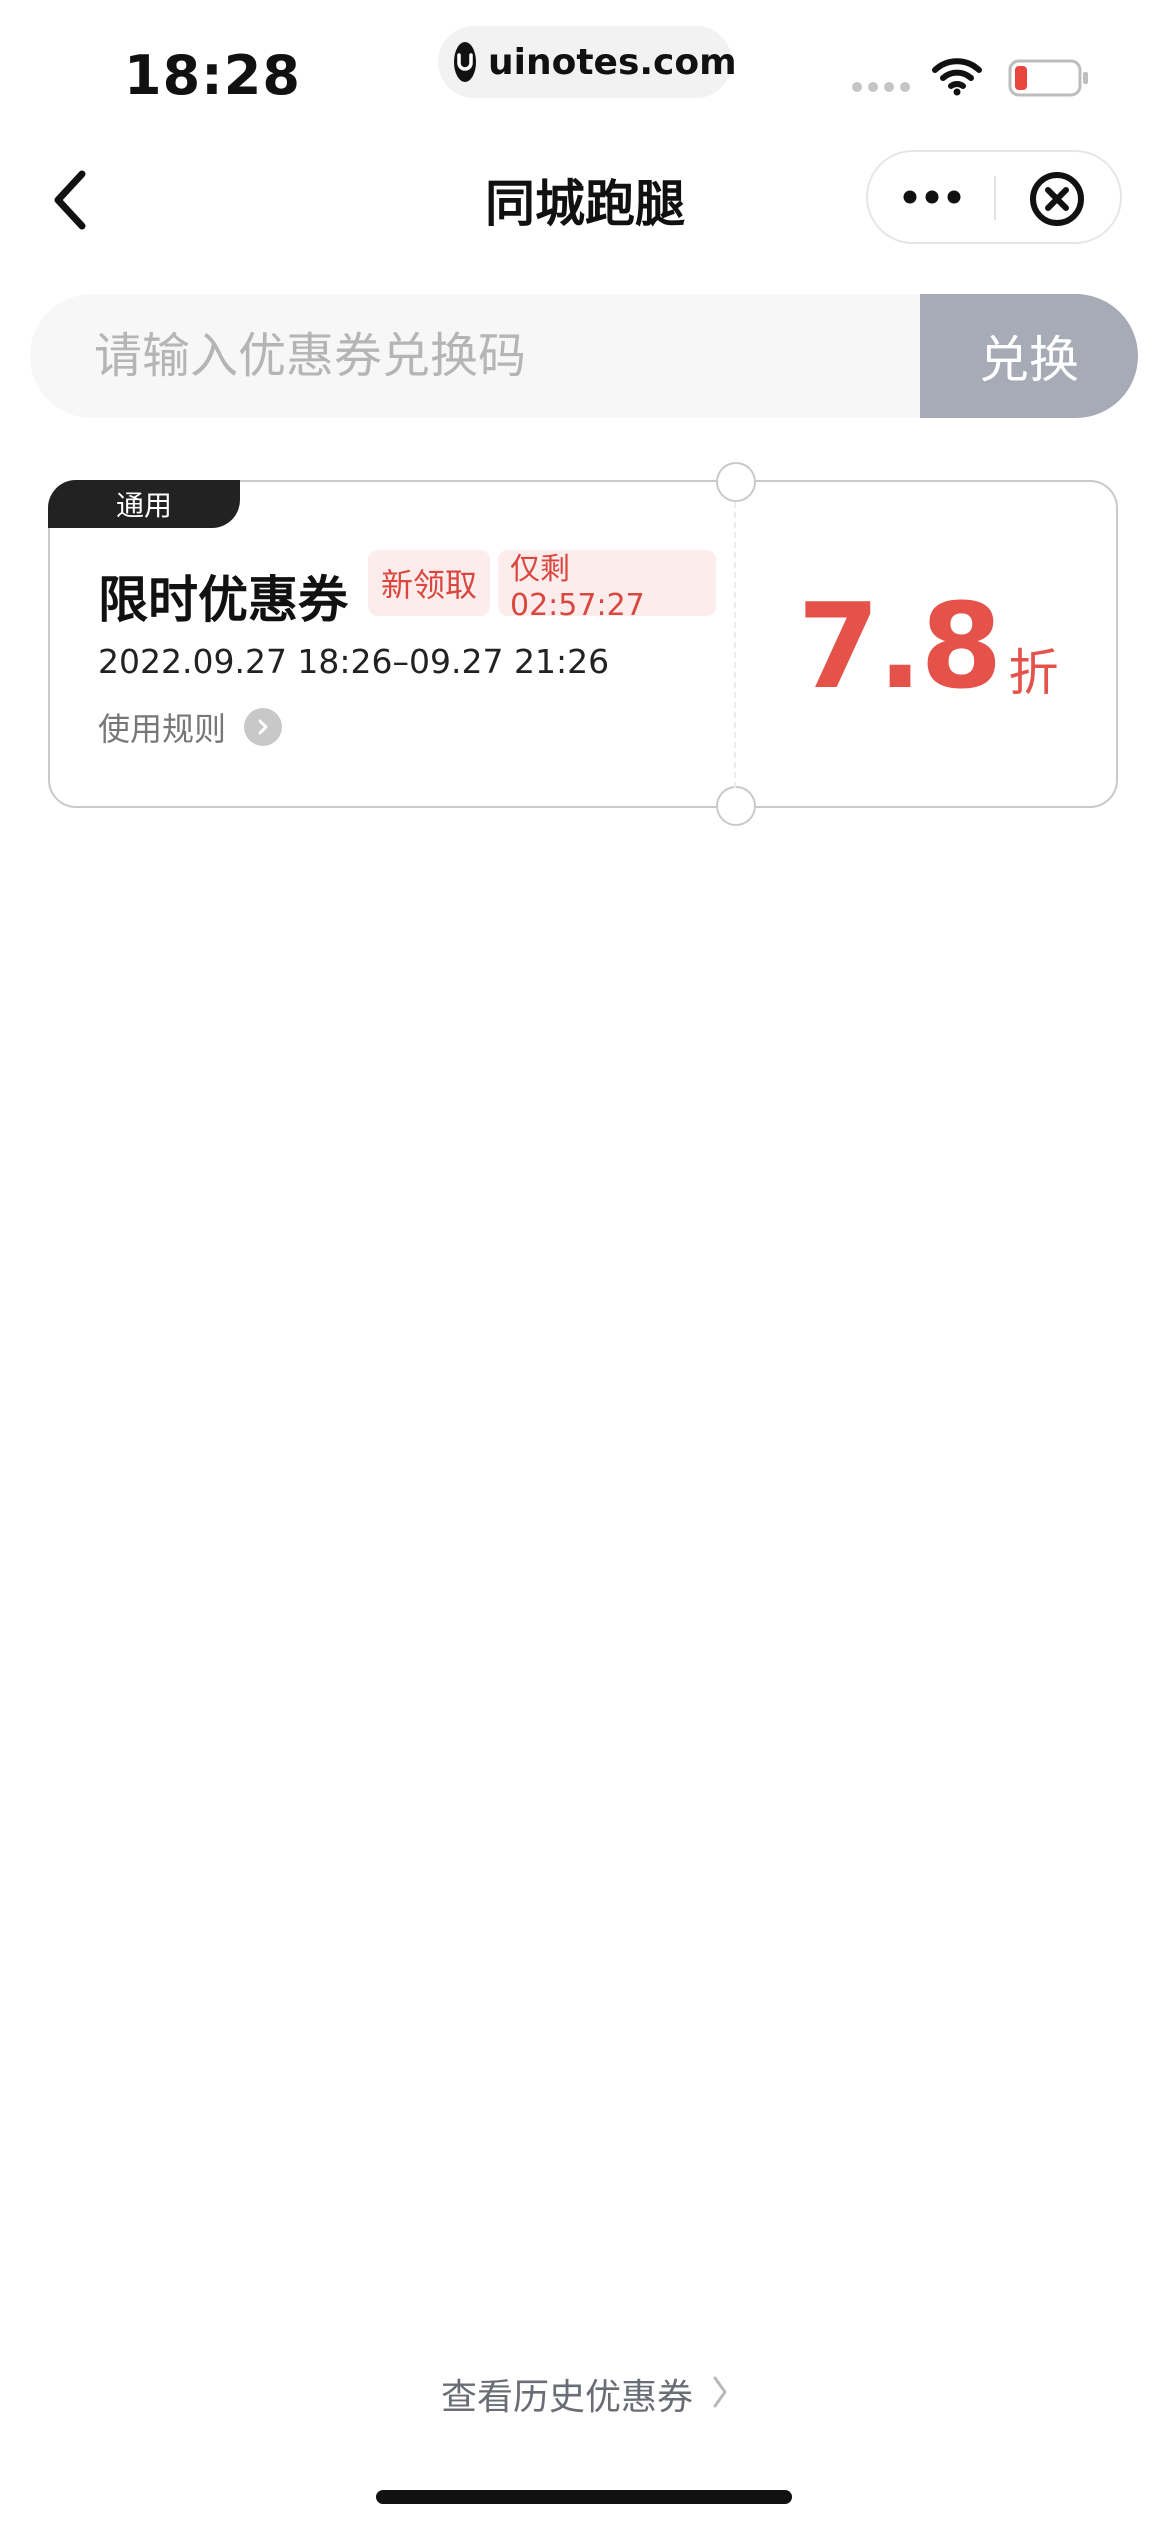  I want to click on url-text: uinotes.com, so click(612, 62).